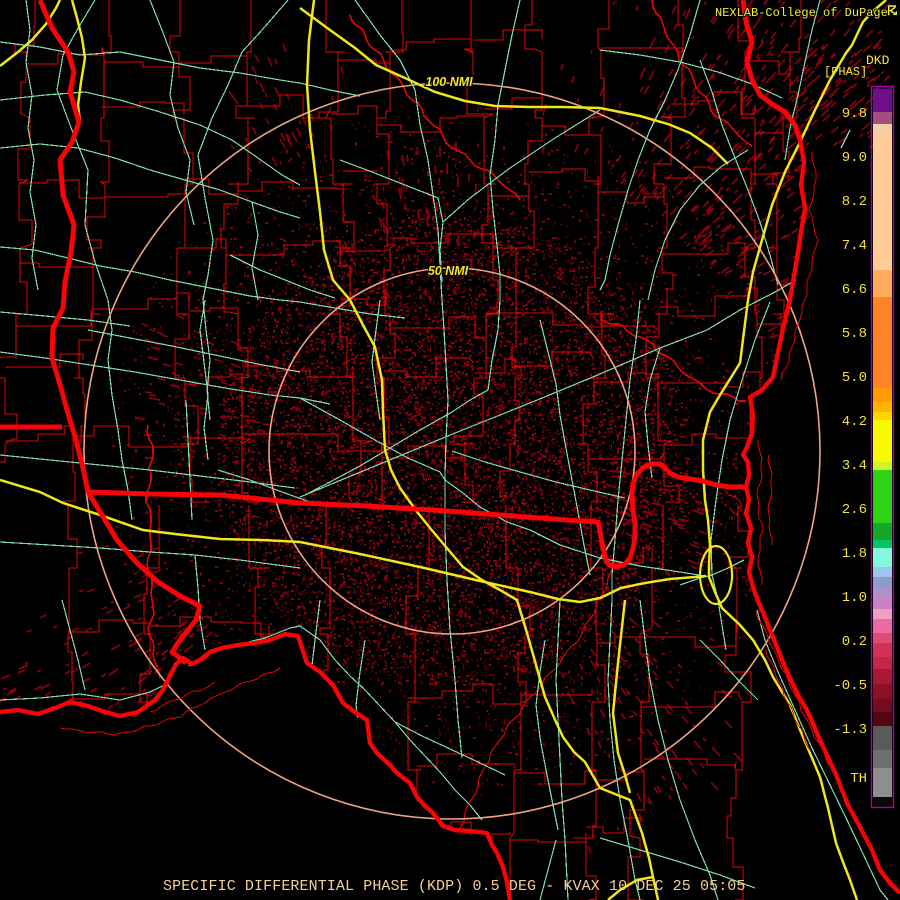  What do you see at coordinates (858, 779) in the screenshot?
I see `svg-text: TH` at bounding box center [858, 779].